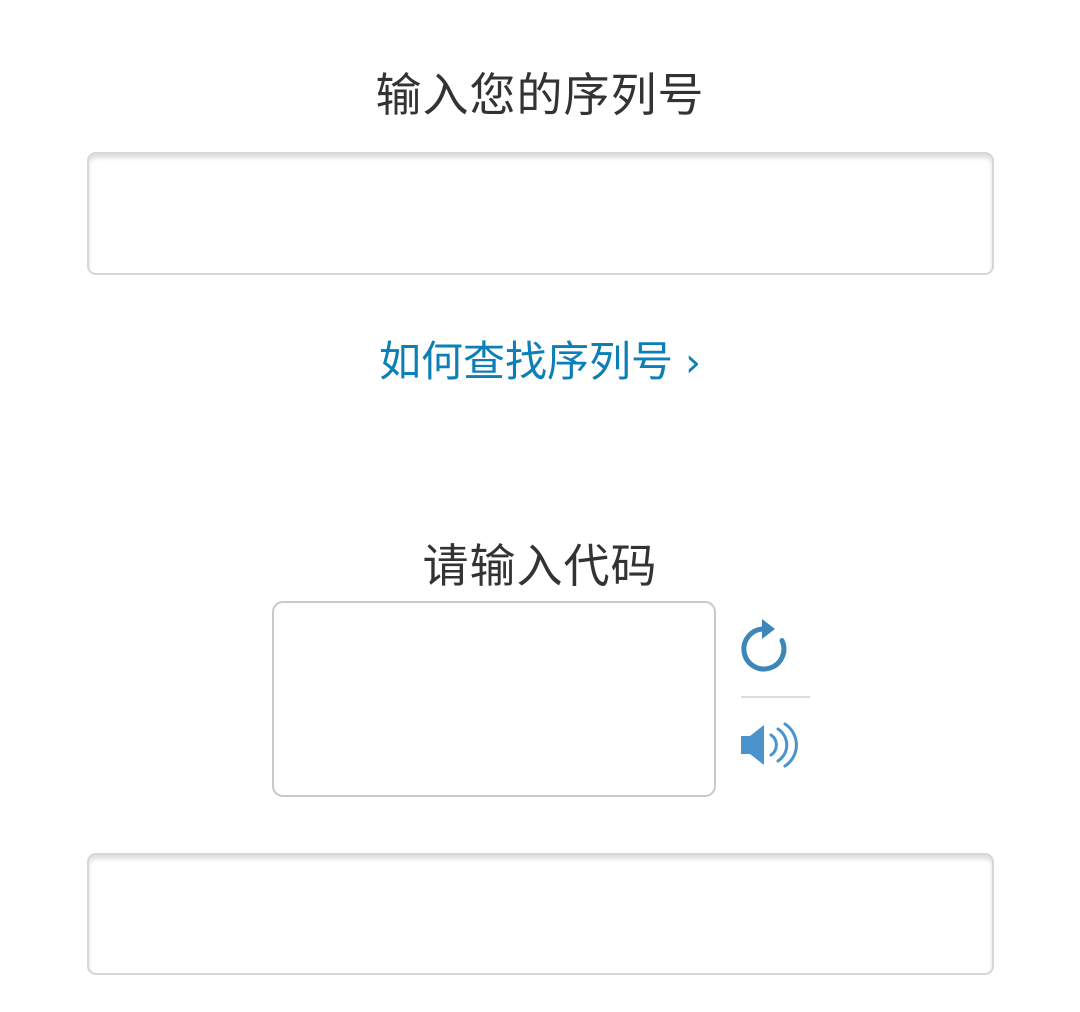 This screenshot has width=1080, height=1012. What do you see at coordinates (525, 361) in the screenshot?
I see `find-serial-number-label: 如何查找序列号` at bounding box center [525, 361].